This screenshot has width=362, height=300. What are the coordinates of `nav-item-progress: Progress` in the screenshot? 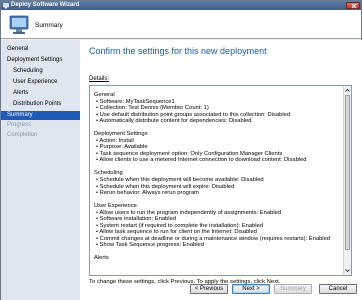 It's located at (19, 125).